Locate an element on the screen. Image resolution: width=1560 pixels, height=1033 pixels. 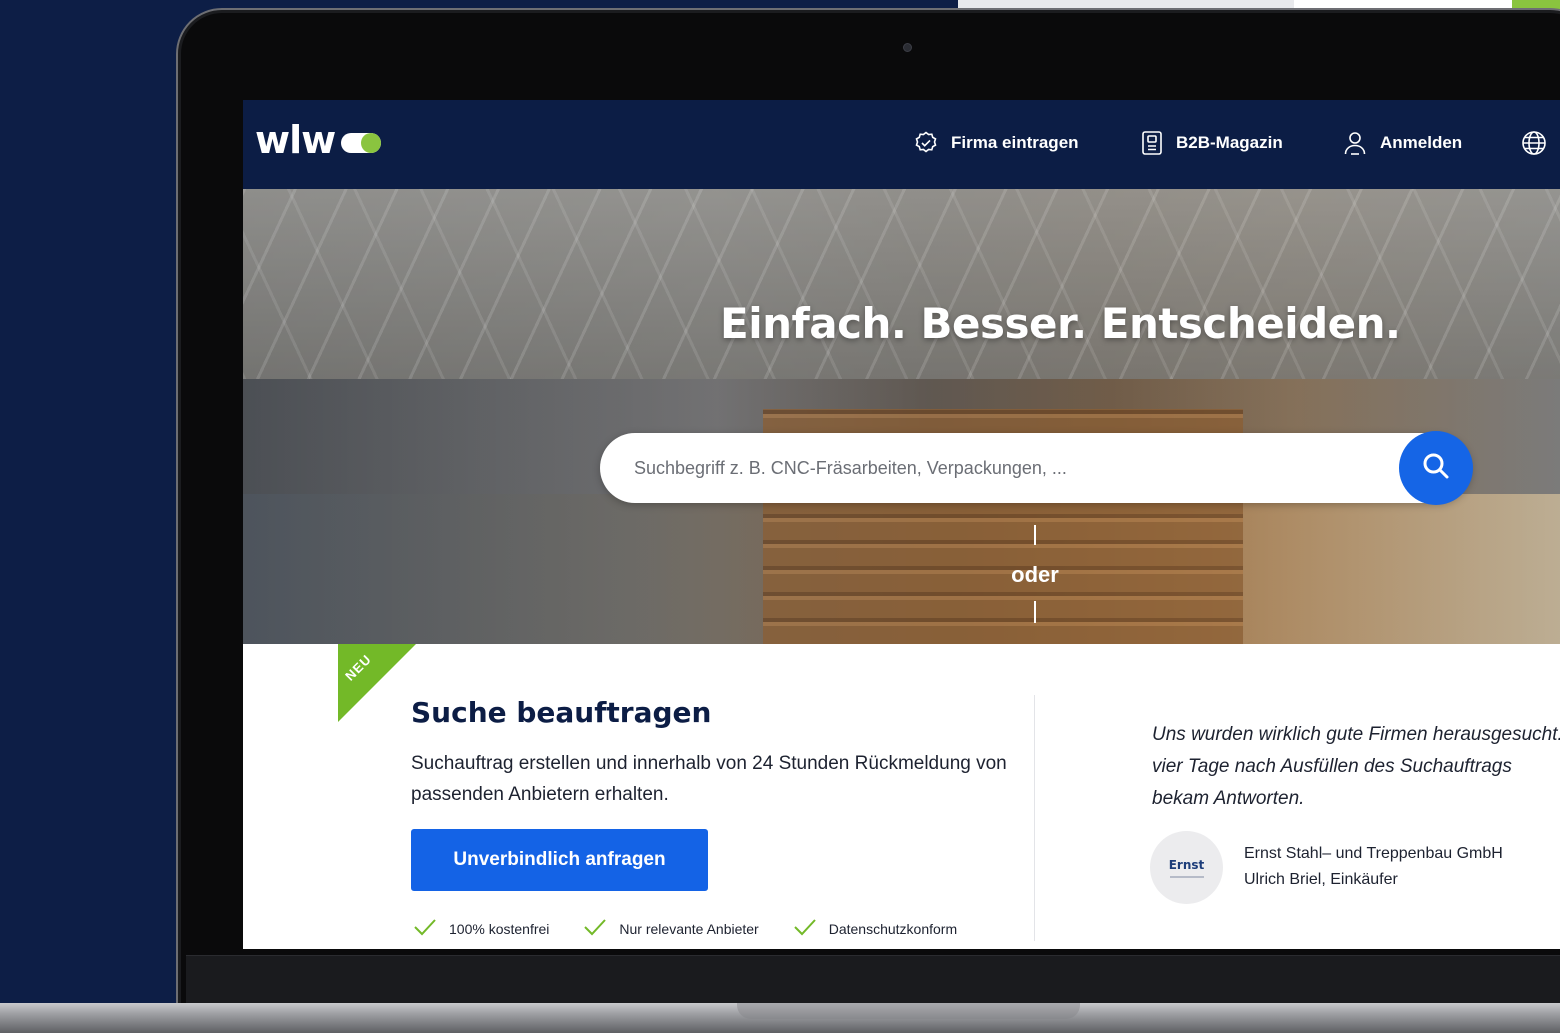
webcam is located at coordinates (907, 47).